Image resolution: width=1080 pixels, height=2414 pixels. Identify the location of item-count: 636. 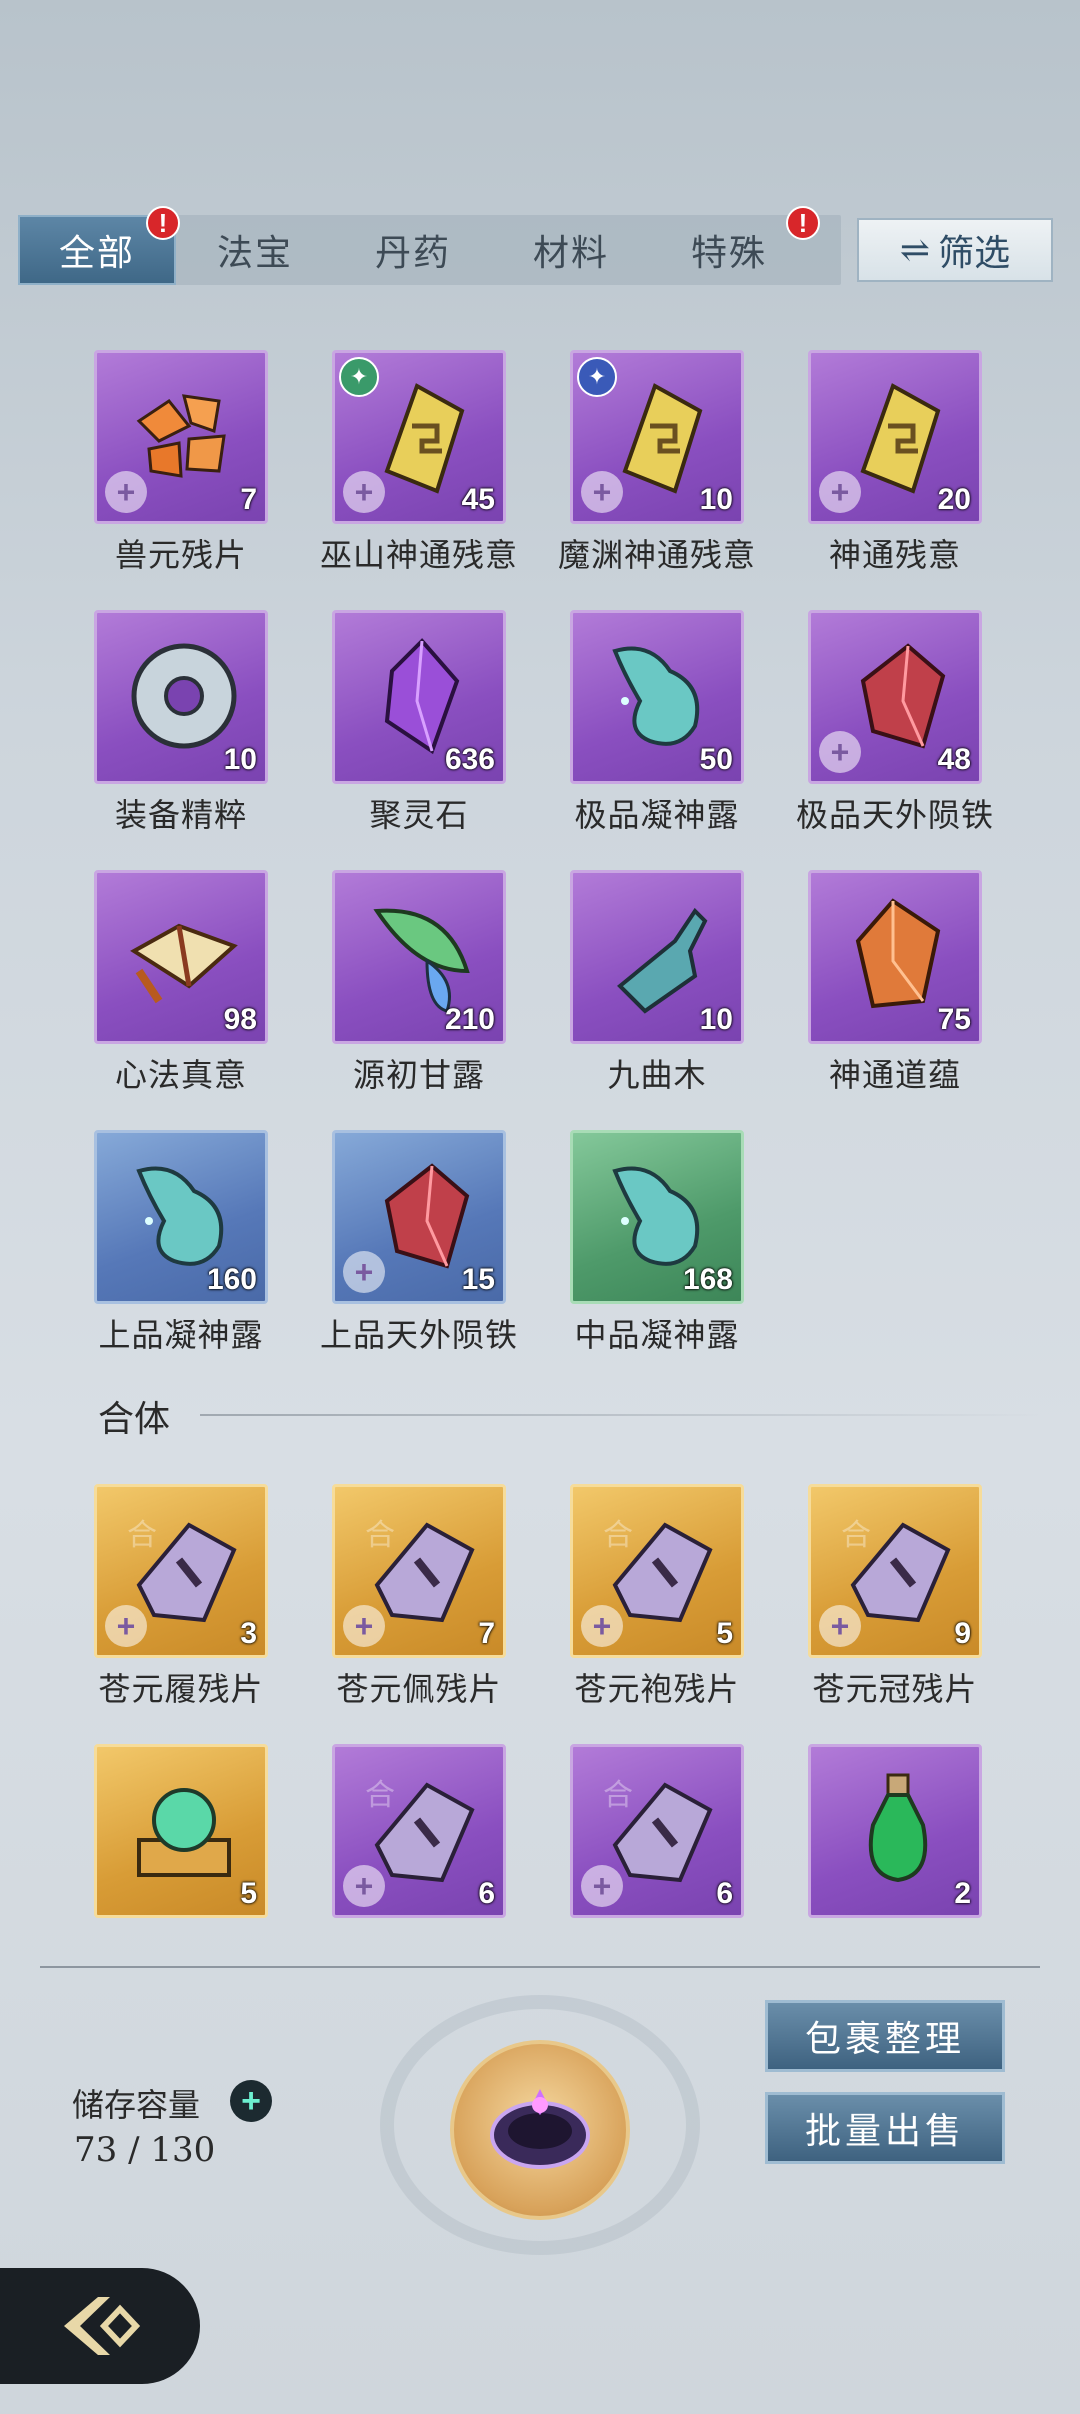
(469, 759).